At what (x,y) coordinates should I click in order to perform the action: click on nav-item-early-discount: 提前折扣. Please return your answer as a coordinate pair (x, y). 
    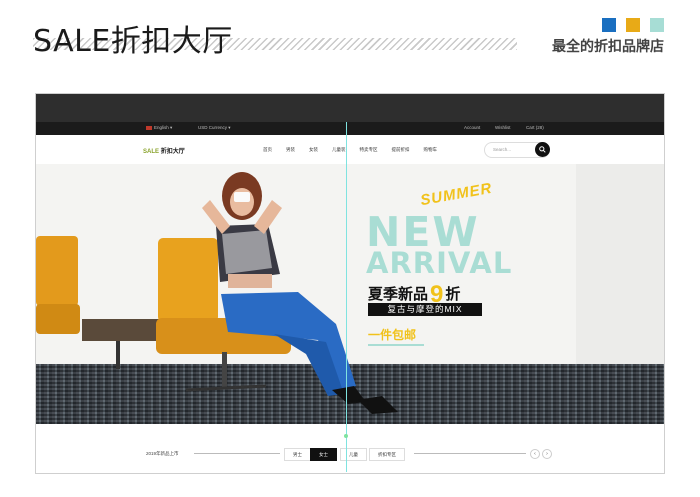
    Looking at the image, I should click on (401, 150).